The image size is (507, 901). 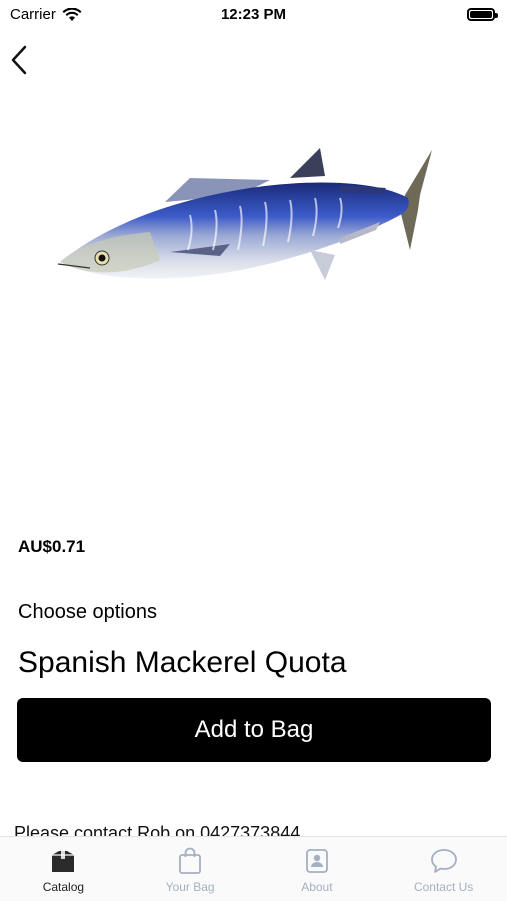 What do you see at coordinates (244, 214) in the screenshot?
I see `spanish-mackerel-image` at bounding box center [244, 214].